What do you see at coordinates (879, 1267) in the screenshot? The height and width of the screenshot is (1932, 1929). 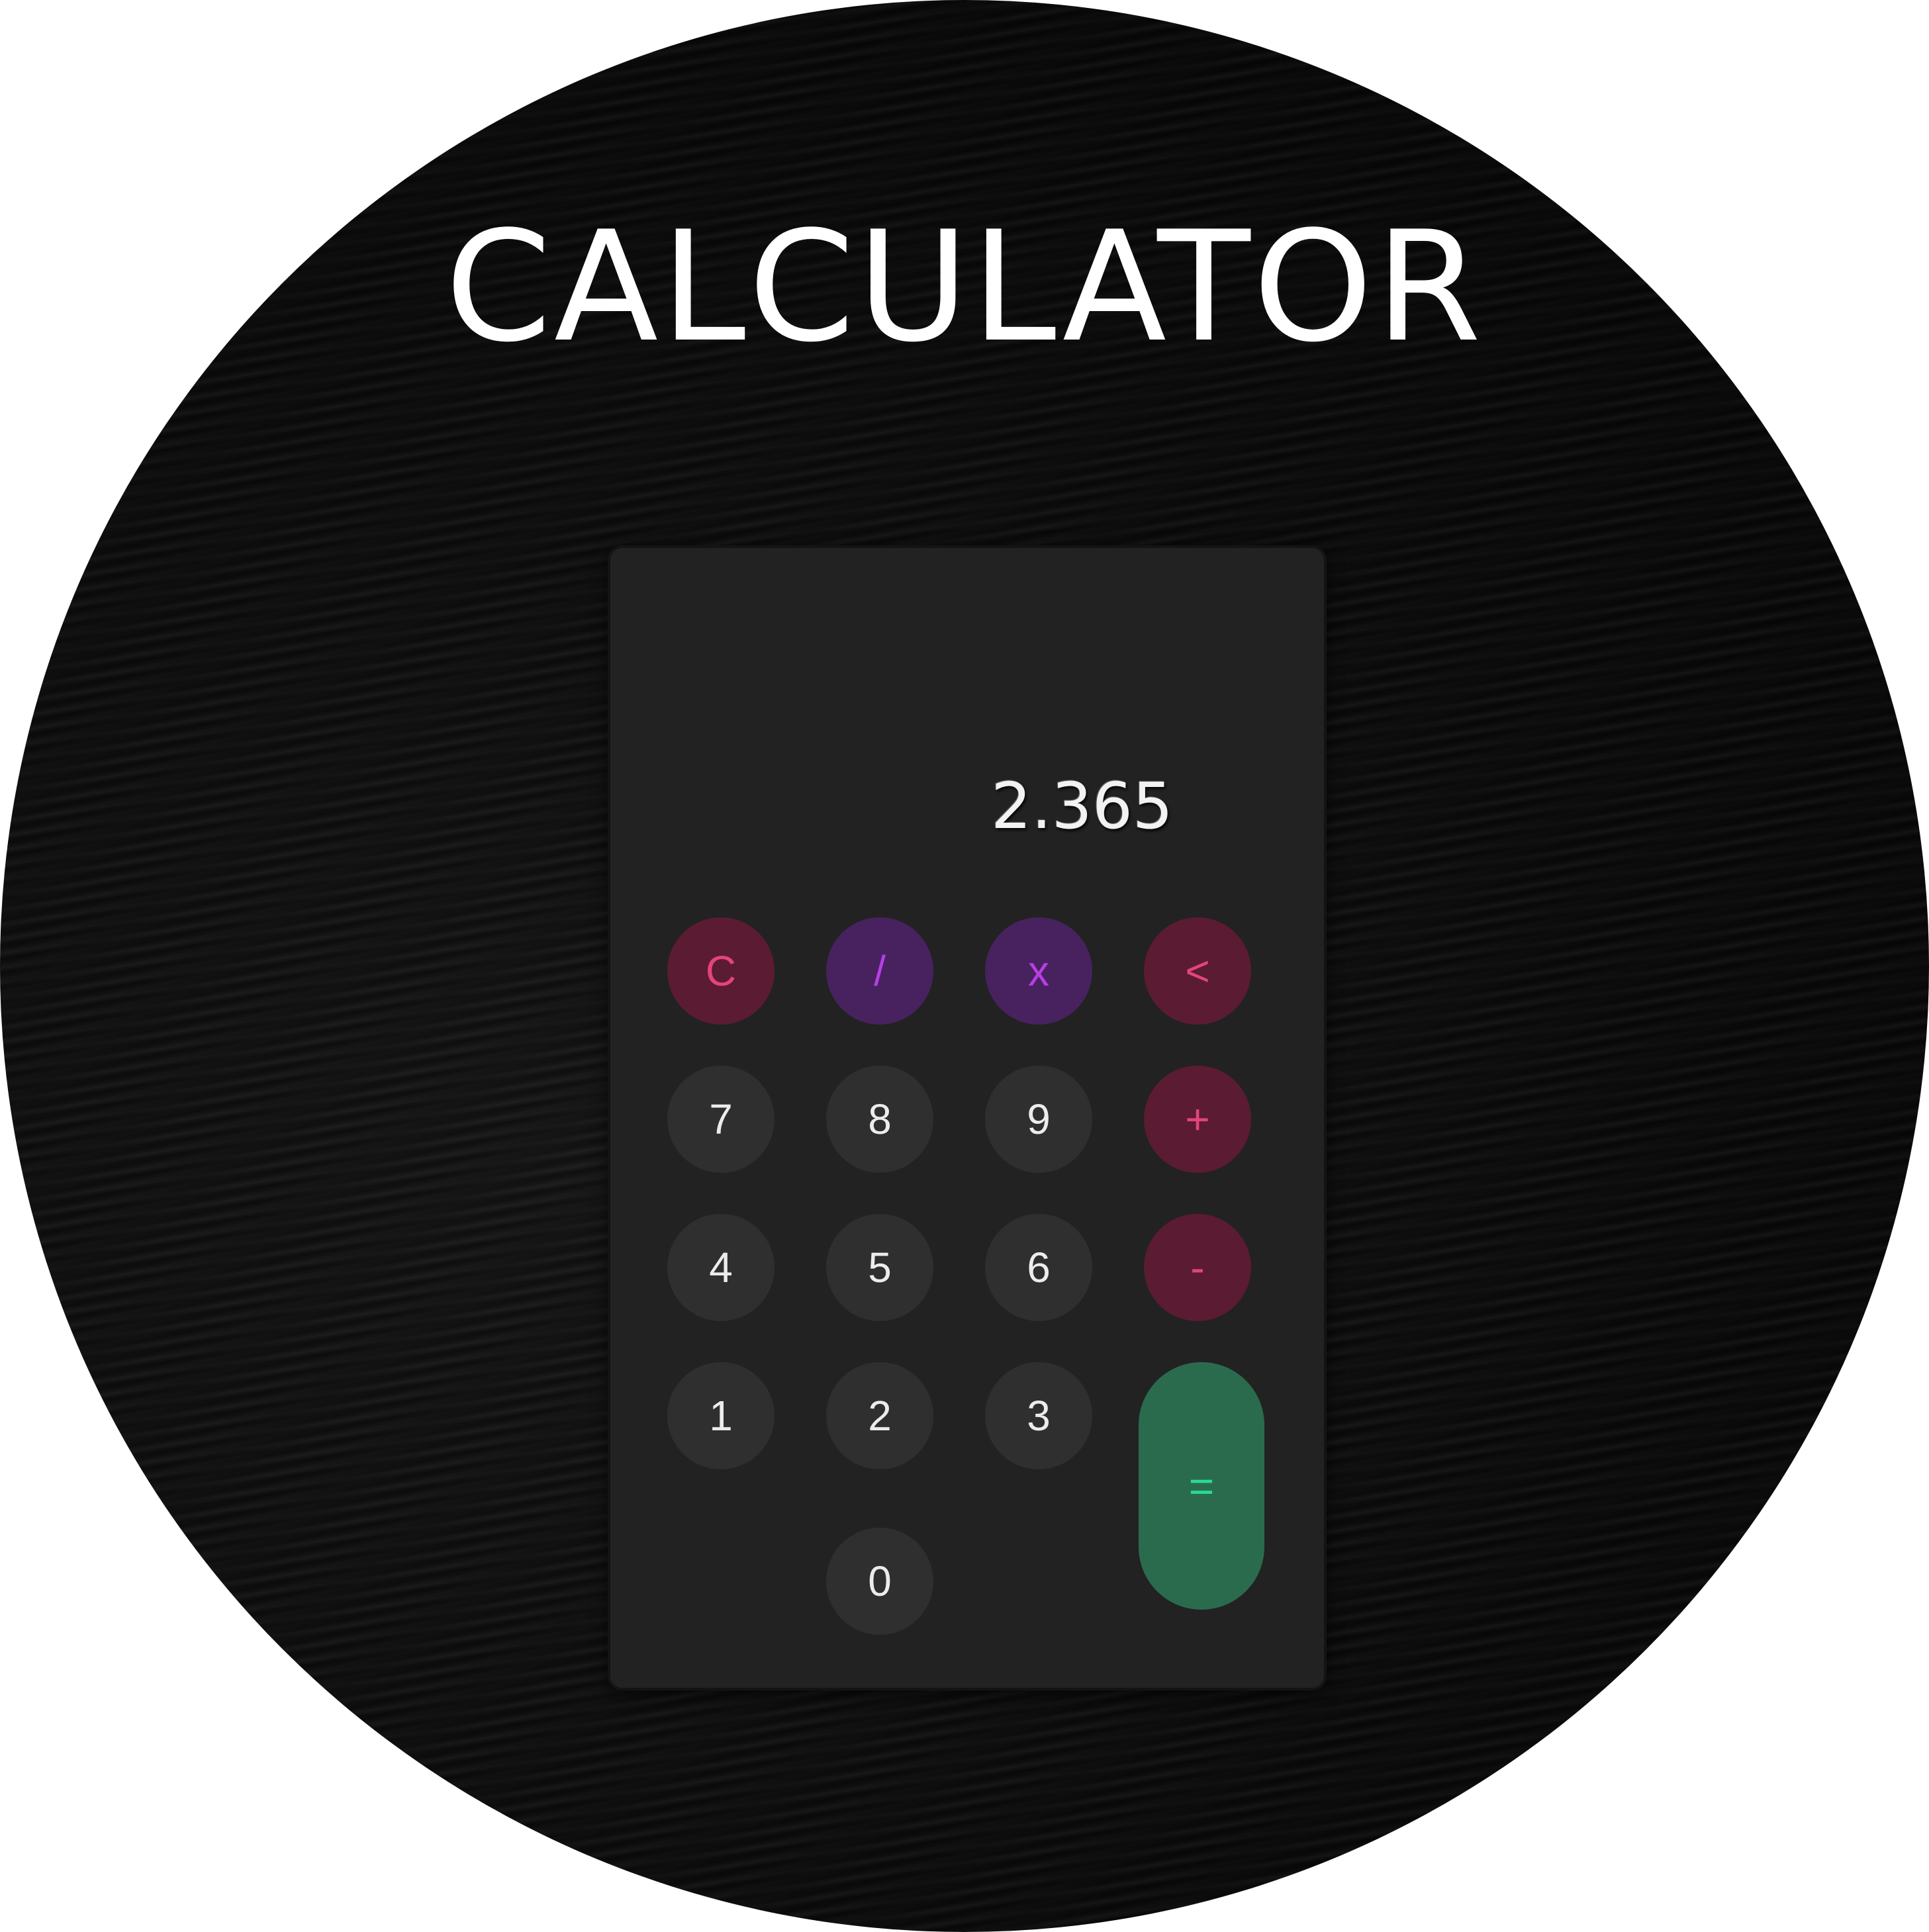 I see `digit-5-button: 5` at bounding box center [879, 1267].